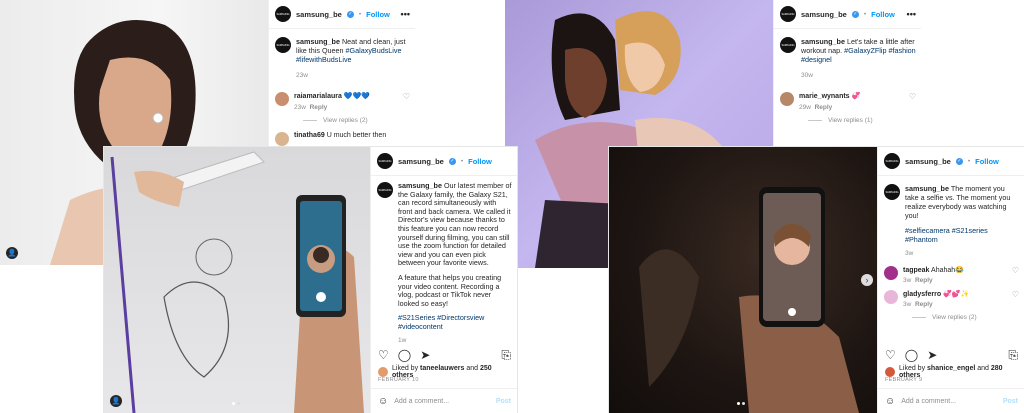  I want to click on comment-text: Ahahah😂, so click(947, 270).